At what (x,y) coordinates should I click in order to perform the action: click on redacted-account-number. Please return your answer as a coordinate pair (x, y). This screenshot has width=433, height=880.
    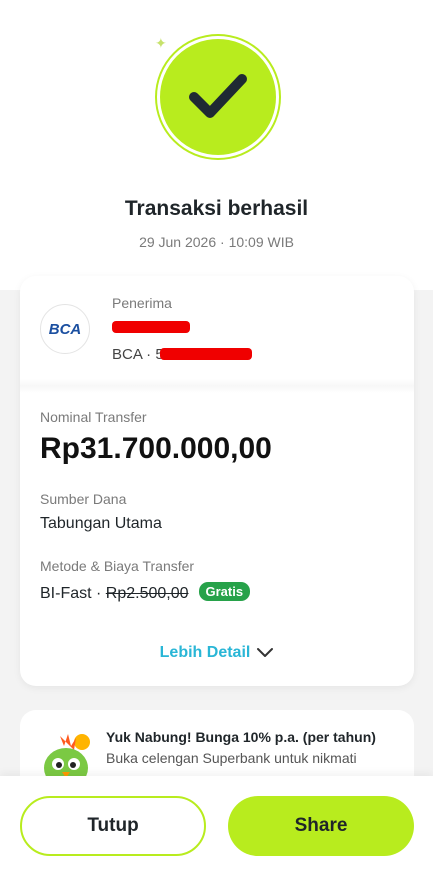
    Looking at the image, I should click on (206, 354).